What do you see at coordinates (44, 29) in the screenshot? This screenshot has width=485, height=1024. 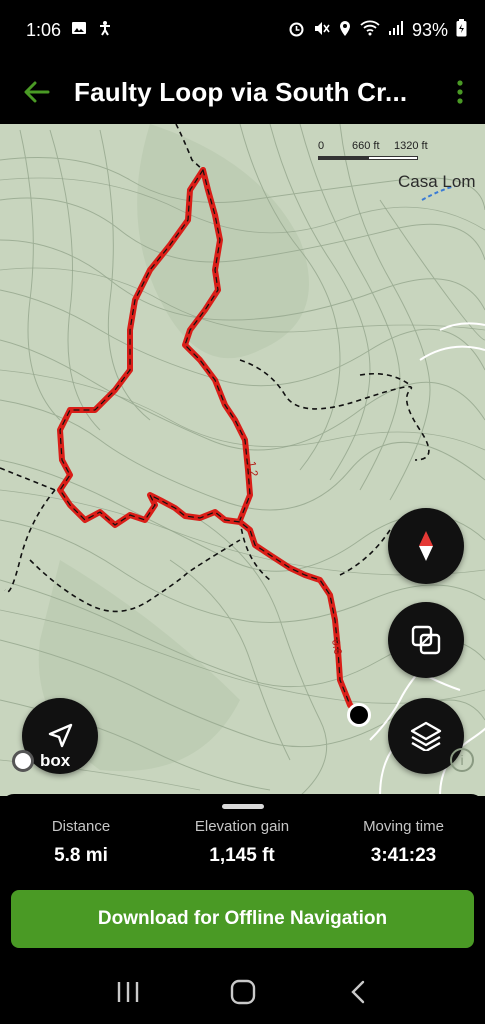 I see `status-time: 1:06` at bounding box center [44, 29].